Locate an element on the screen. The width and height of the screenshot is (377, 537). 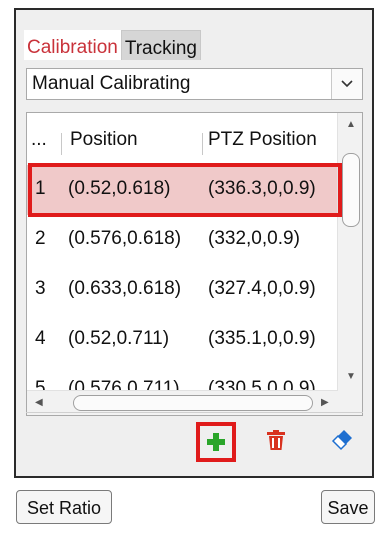
row-position: (0.52,0.711) is located at coordinates (119, 338).